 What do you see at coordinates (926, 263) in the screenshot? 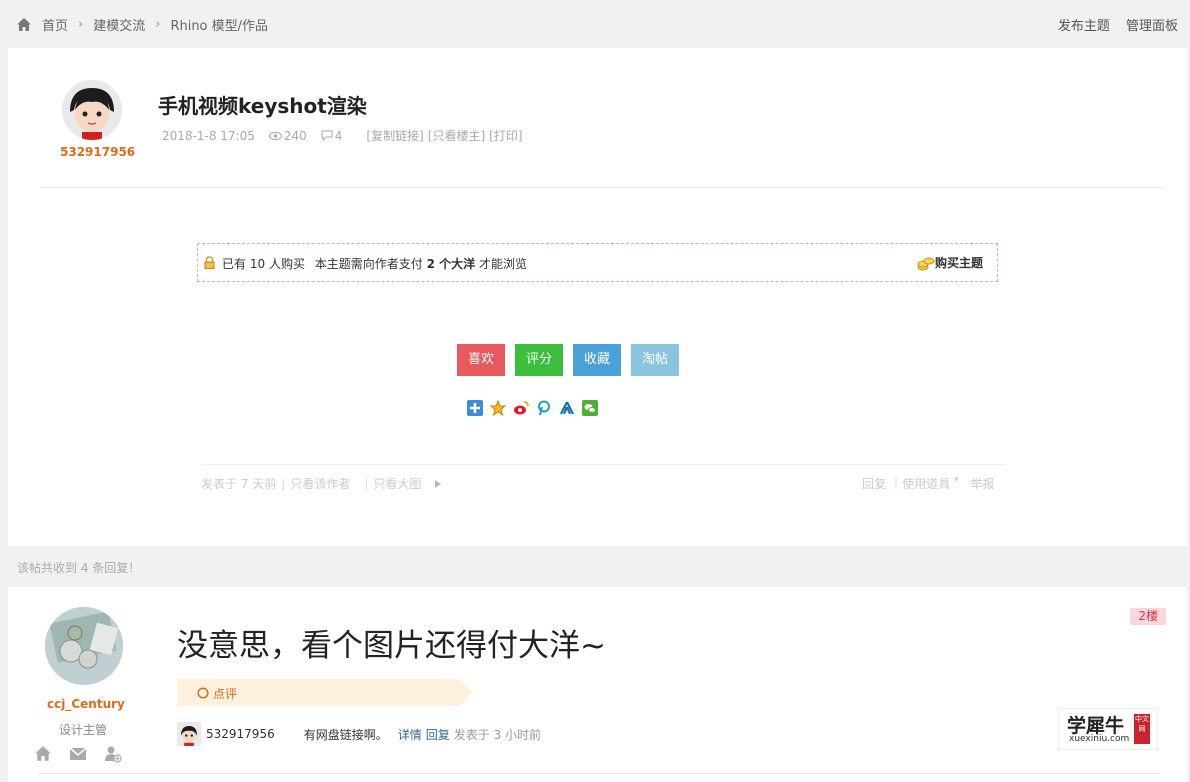
I see `coins-icon` at bounding box center [926, 263].